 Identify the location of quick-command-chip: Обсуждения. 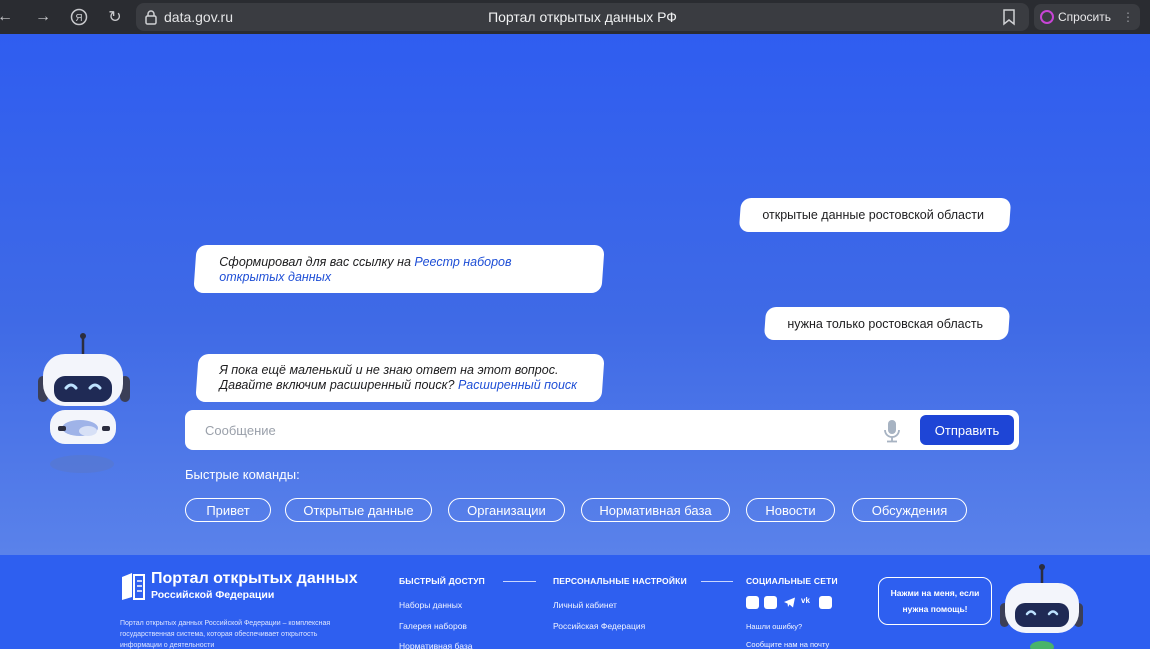
(909, 510).